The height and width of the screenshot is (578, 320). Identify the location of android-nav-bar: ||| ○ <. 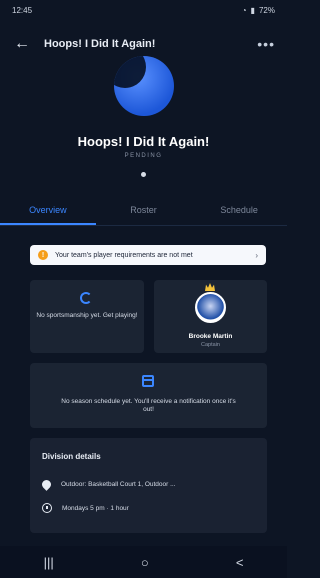
(143, 562).